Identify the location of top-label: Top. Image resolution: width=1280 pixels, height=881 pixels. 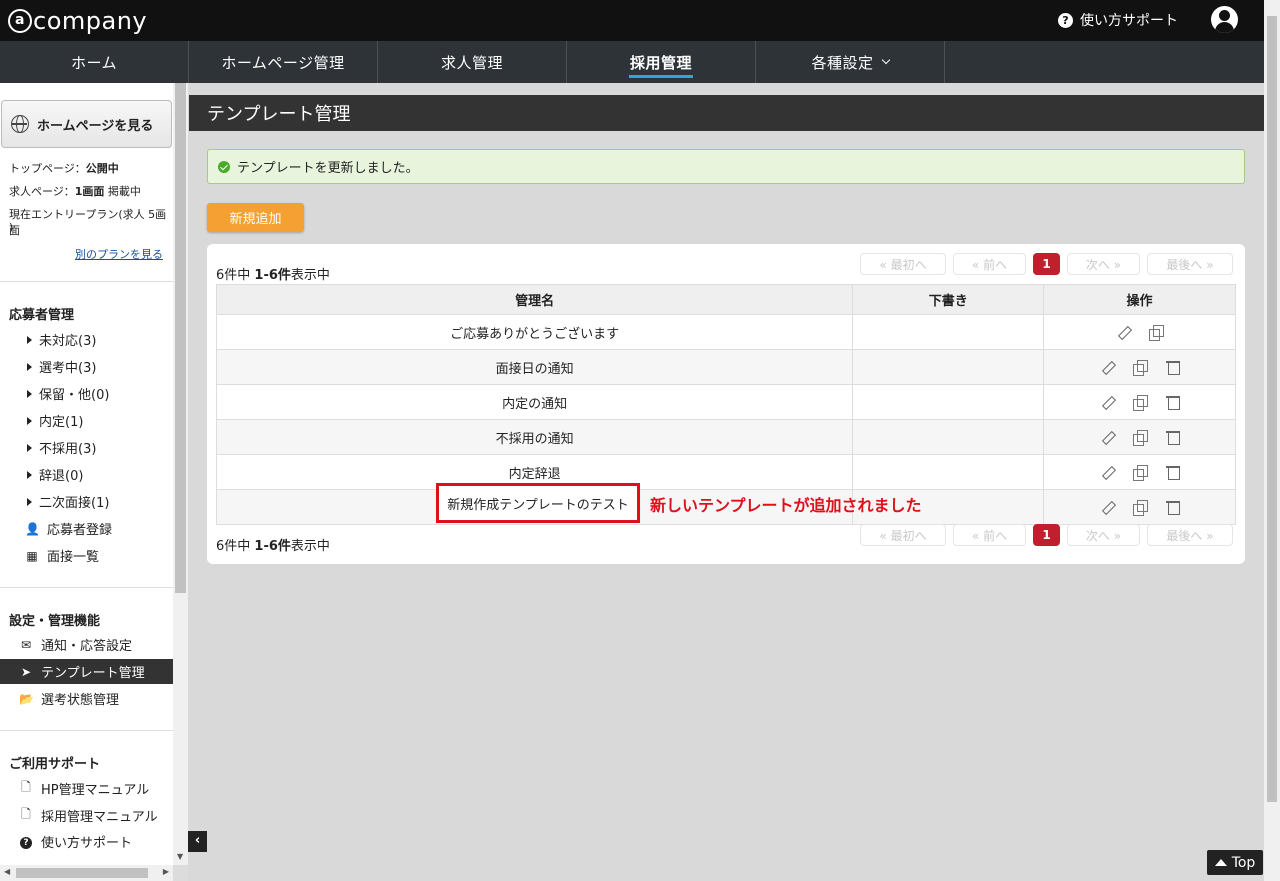
(1243, 862).